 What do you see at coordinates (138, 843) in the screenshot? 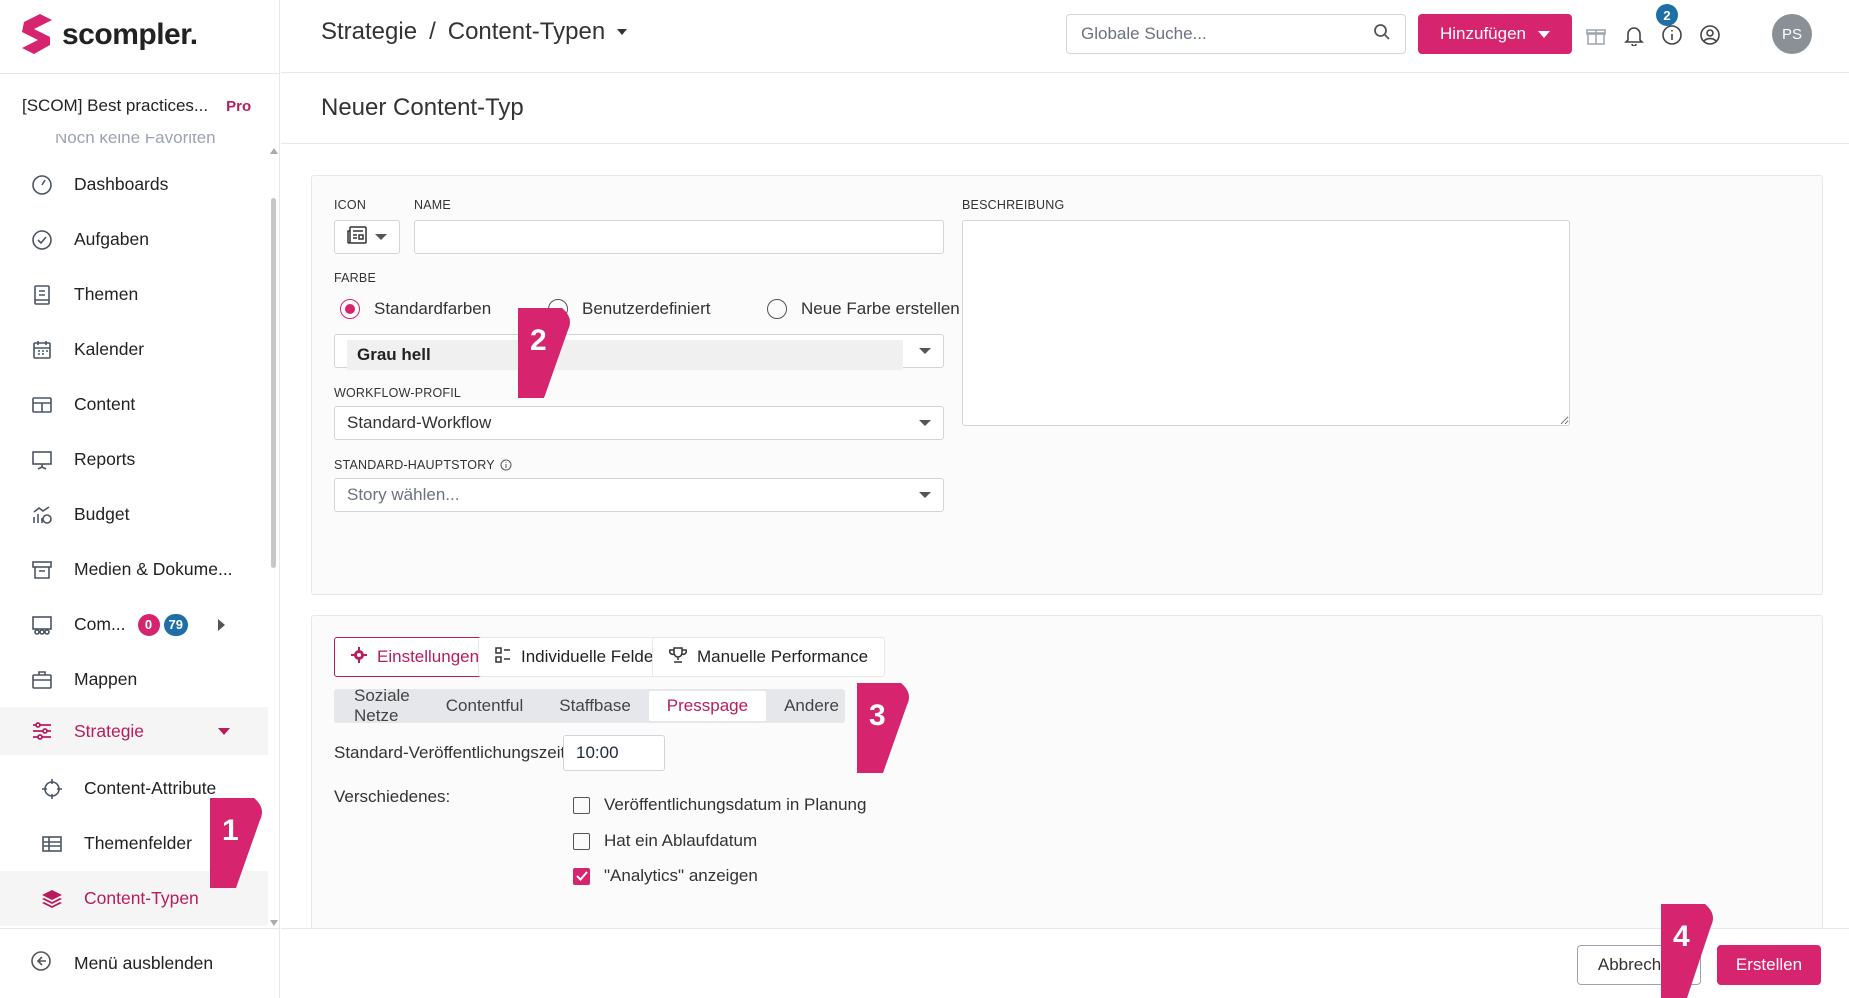
I see `sidebar-item-label: Themenfelder` at bounding box center [138, 843].